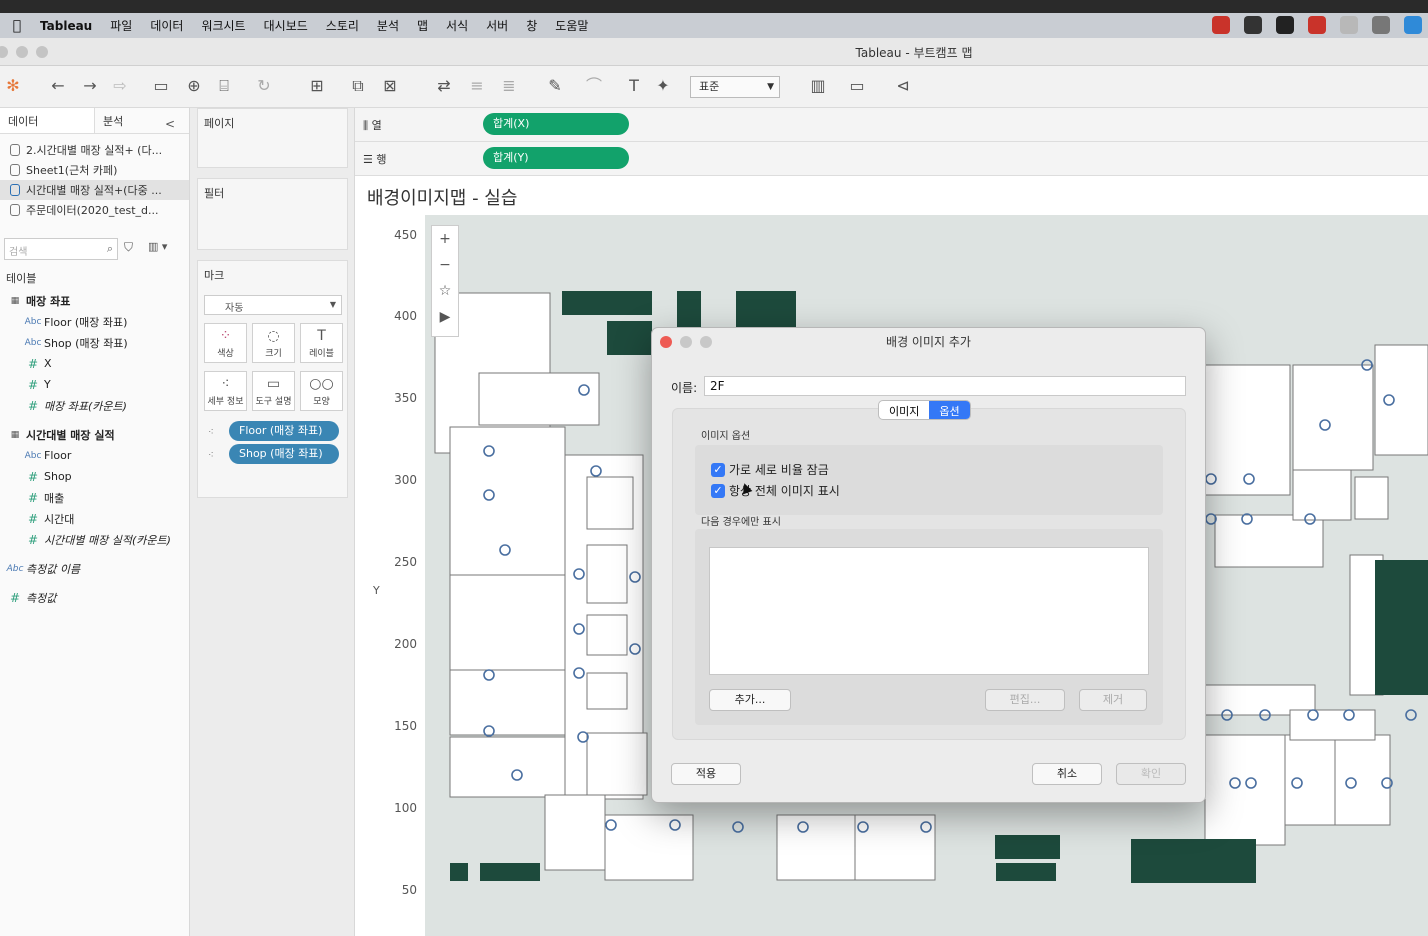  Describe the element at coordinates (90, 86) in the screenshot. I see `forward-icon: →` at that location.